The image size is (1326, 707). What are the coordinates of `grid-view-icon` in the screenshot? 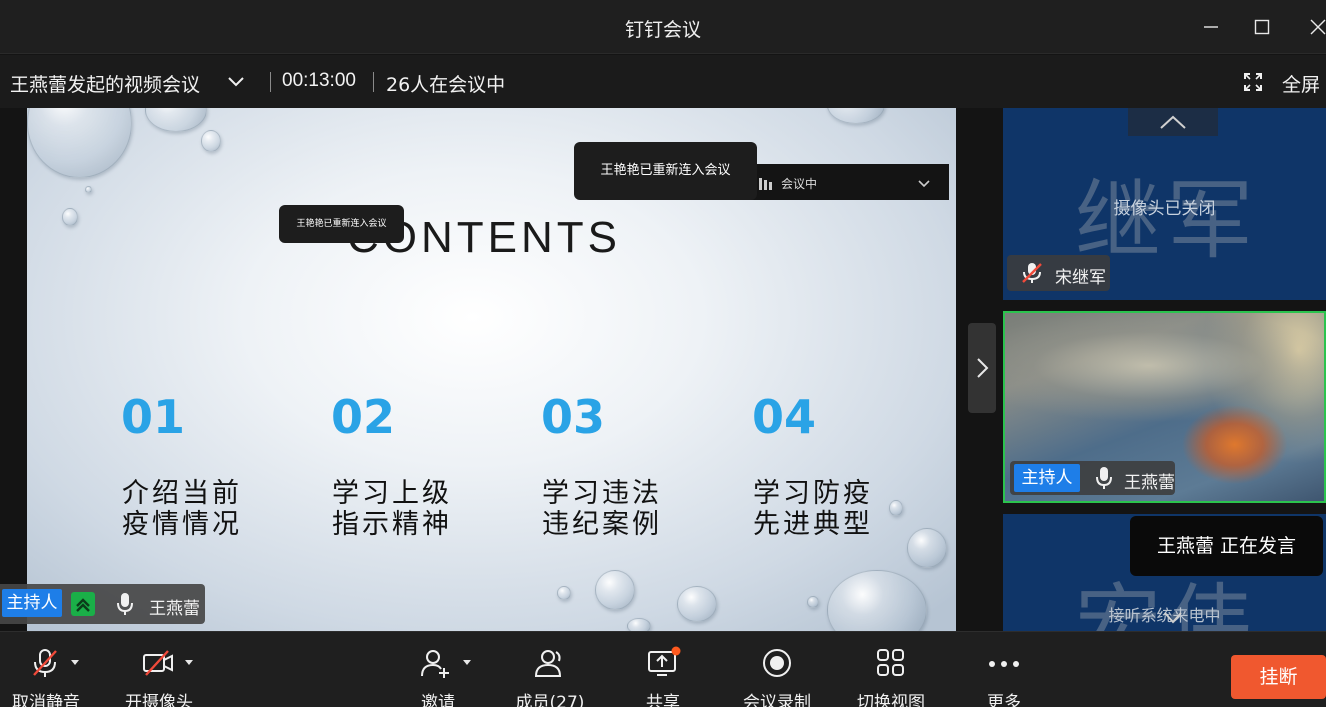 It's located at (890, 662).